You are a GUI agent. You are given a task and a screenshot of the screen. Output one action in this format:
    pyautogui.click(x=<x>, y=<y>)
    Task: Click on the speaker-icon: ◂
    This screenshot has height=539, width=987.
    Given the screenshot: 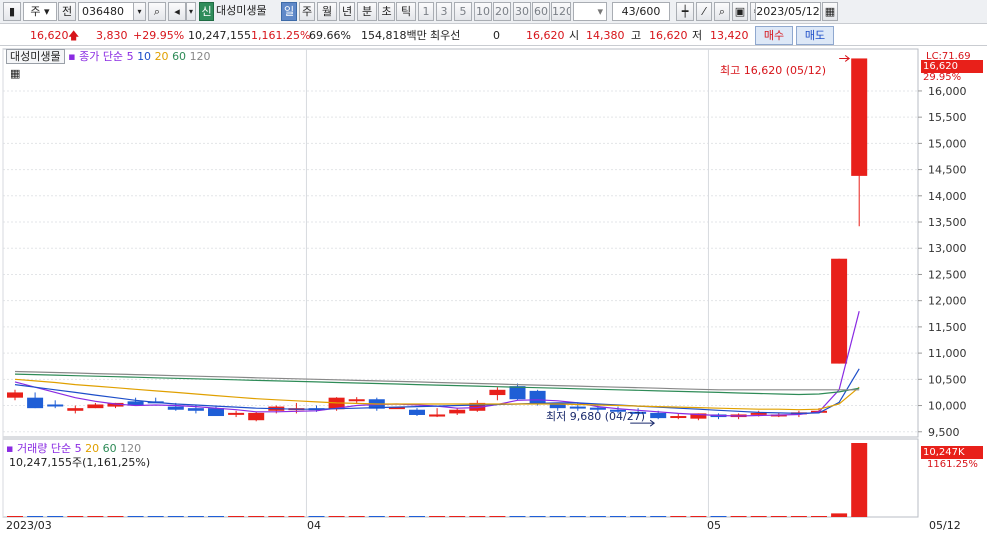 What is the action you would take?
    pyautogui.click(x=177, y=11)
    